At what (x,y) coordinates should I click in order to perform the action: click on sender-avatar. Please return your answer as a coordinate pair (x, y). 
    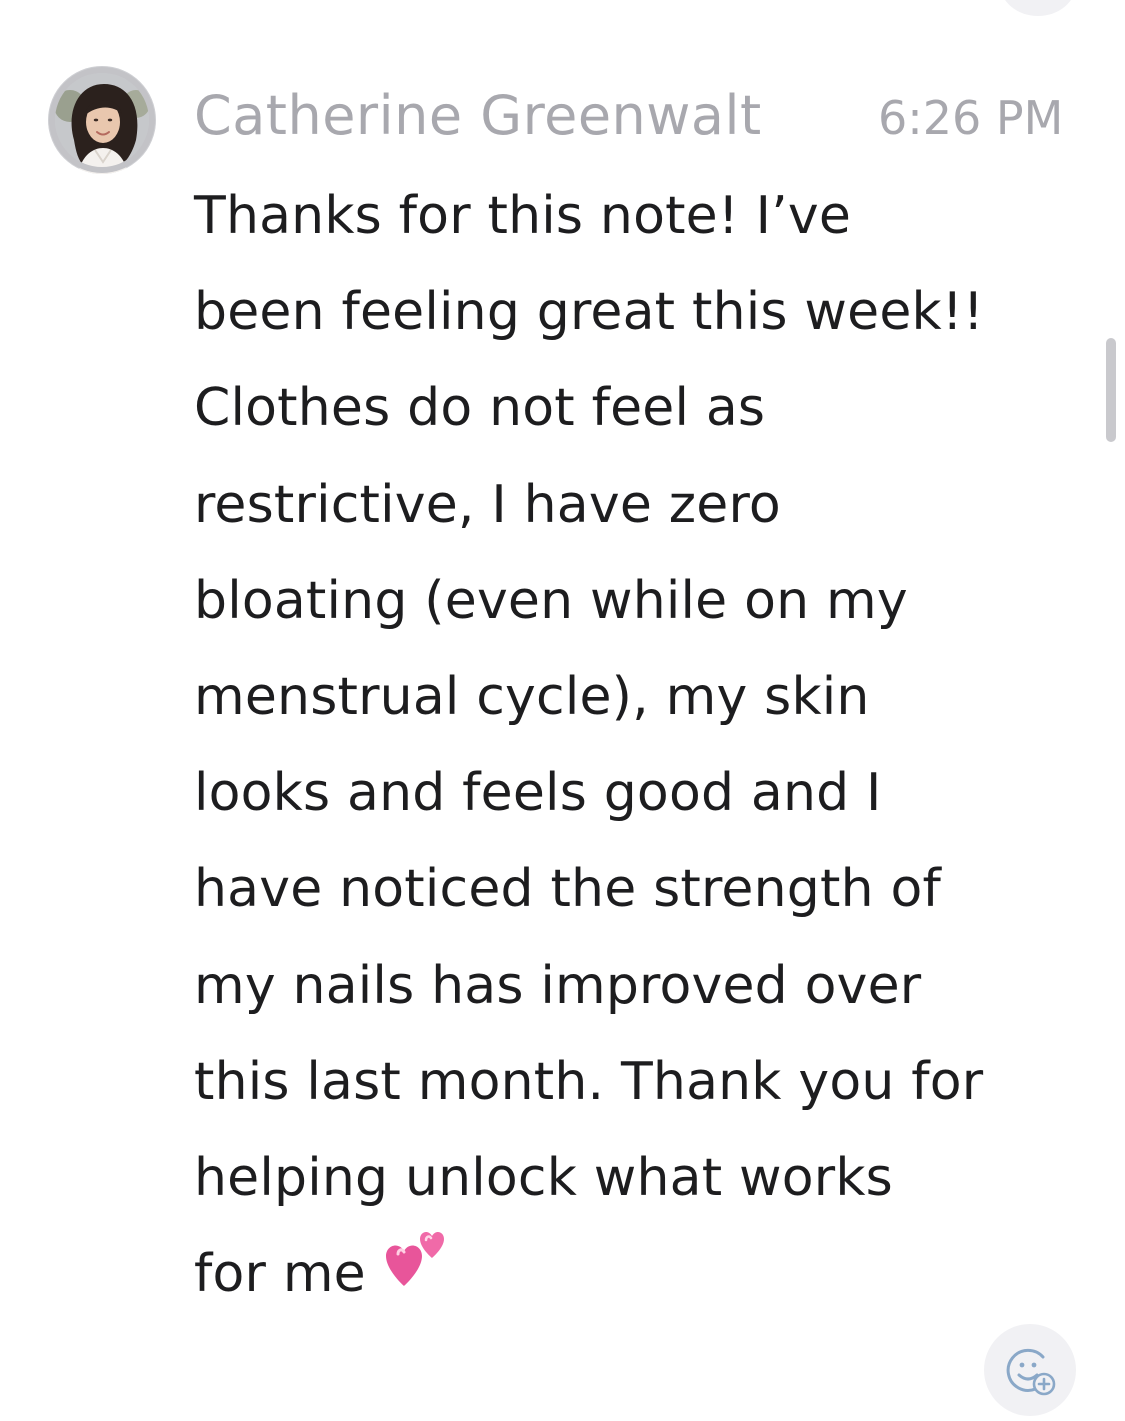
    Looking at the image, I should click on (102, 120).